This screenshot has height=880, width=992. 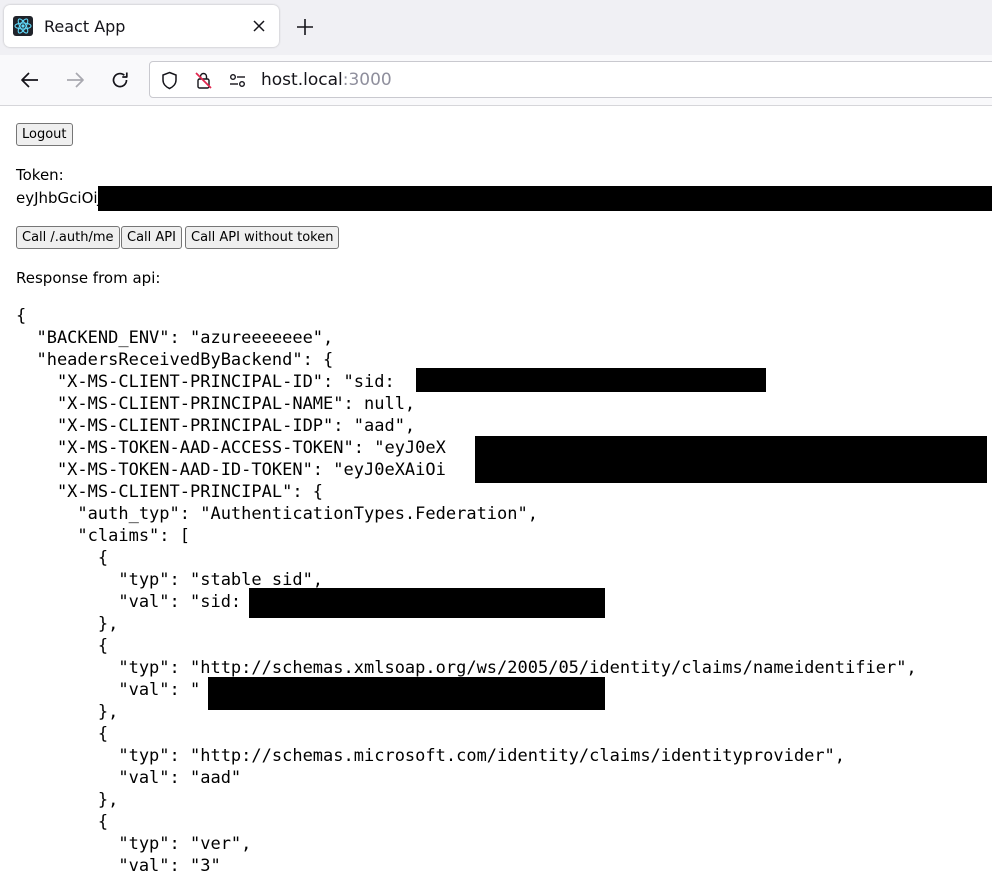 I want to click on url-port: :3000, so click(x=367, y=80).